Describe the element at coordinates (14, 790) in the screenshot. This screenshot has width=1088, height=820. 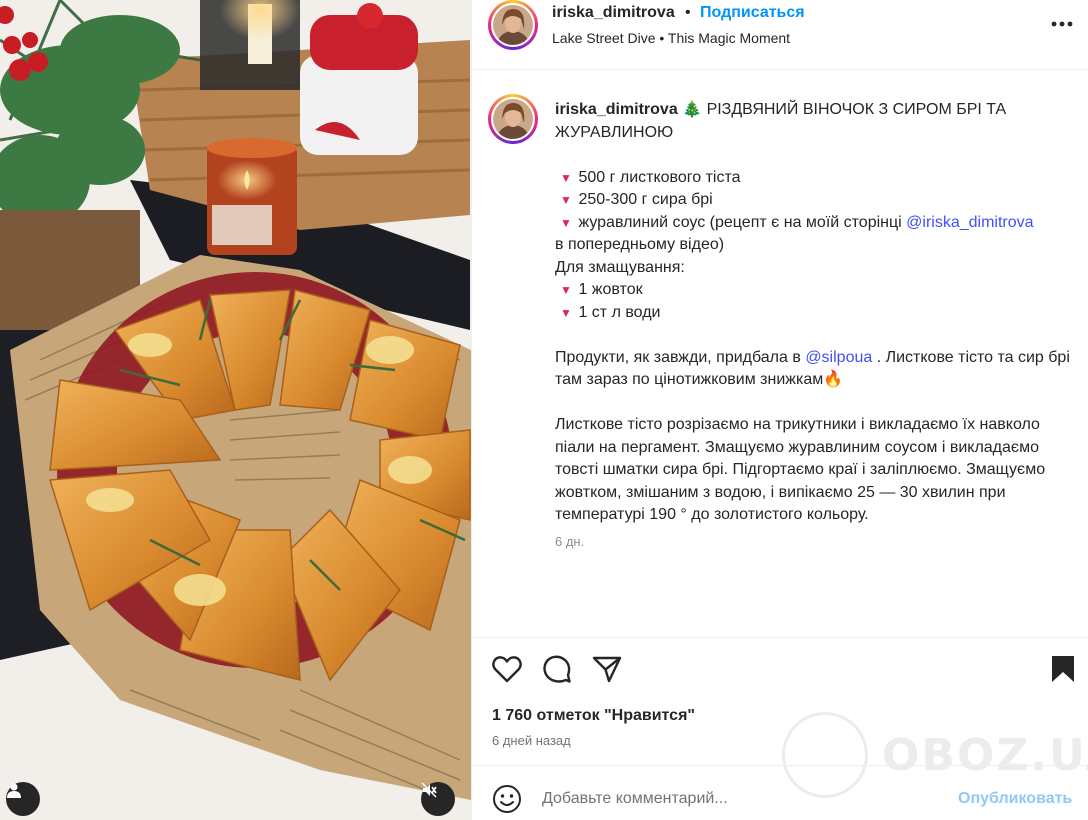
I see `user-icon` at that location.